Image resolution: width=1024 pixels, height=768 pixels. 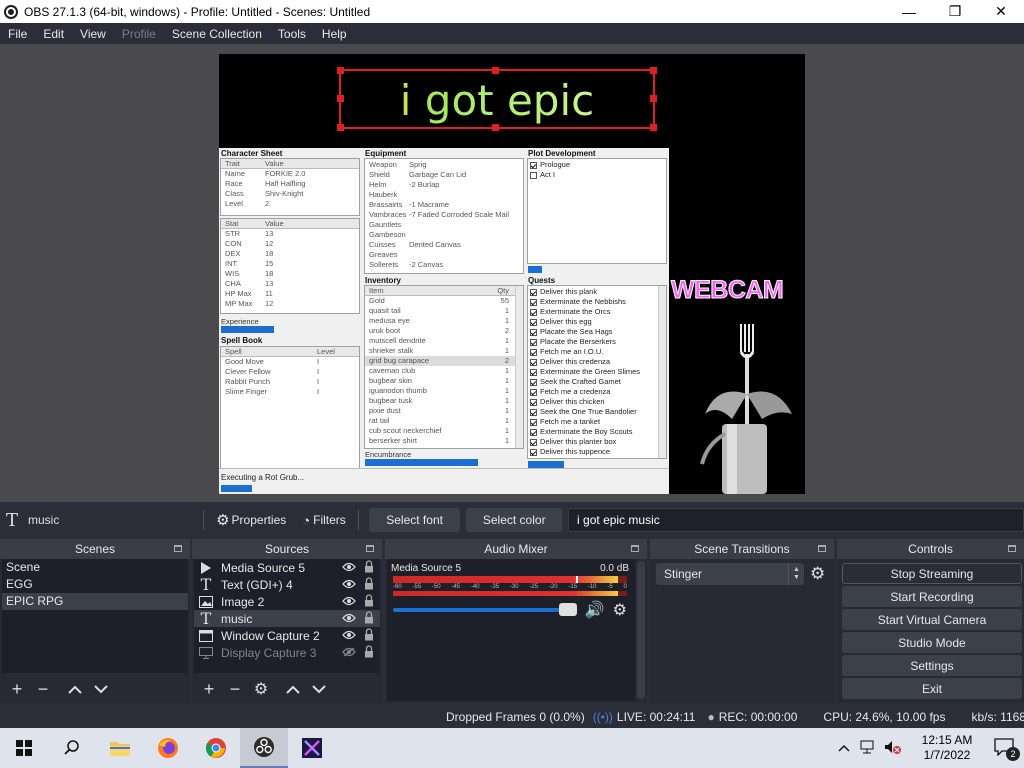 What do you see at coordinates (932, 665) in the screenshot?
I see `settings-button: Settings` at bounding box center [932, 665].